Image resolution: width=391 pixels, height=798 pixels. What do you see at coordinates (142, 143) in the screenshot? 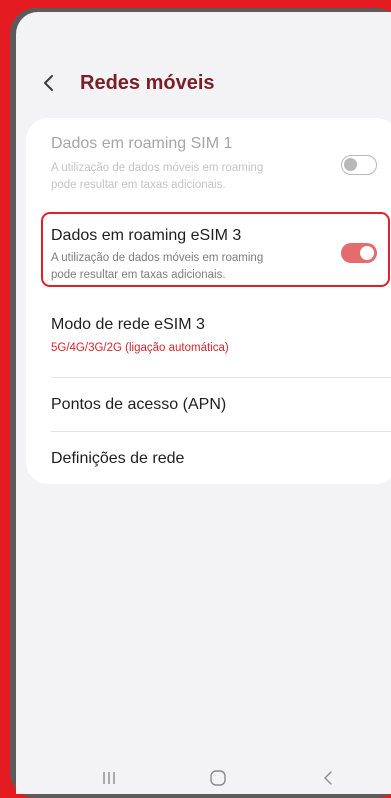
I see `roaming-sim1-title: Dados em roaming SIM 1` at bounding box center [142, 143].